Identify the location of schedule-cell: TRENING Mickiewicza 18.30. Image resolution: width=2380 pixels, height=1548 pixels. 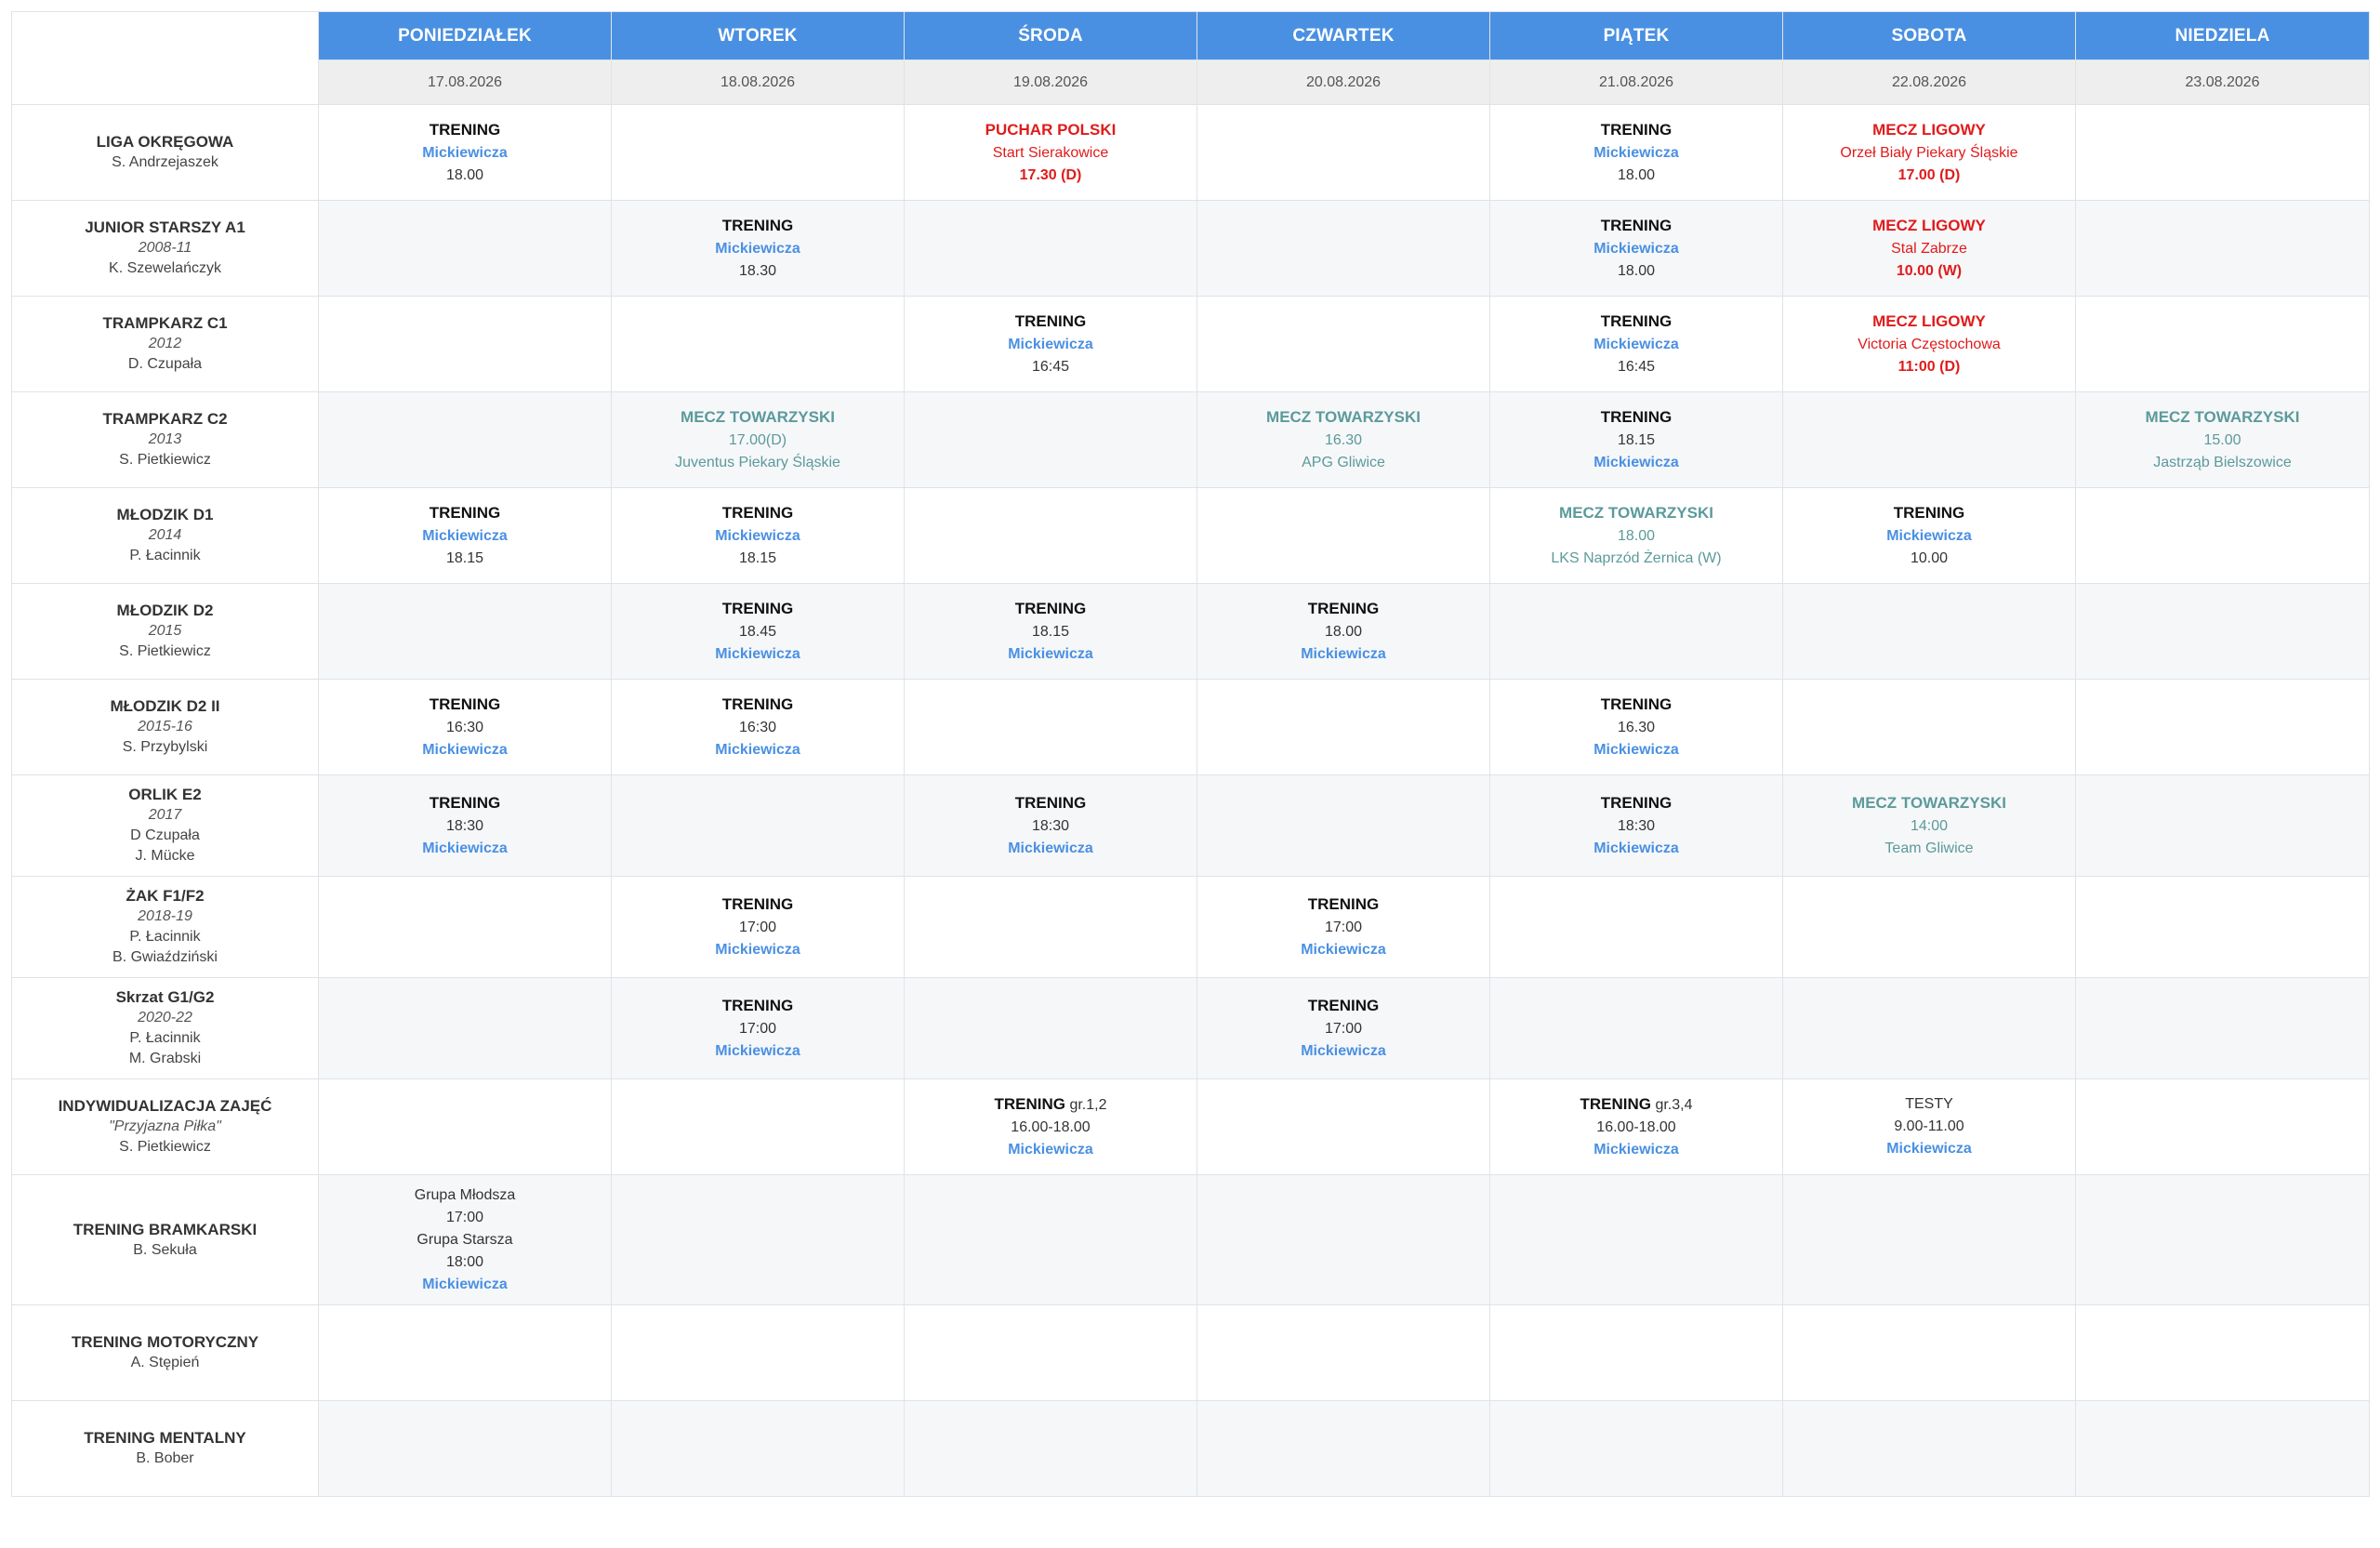
(758, 248).